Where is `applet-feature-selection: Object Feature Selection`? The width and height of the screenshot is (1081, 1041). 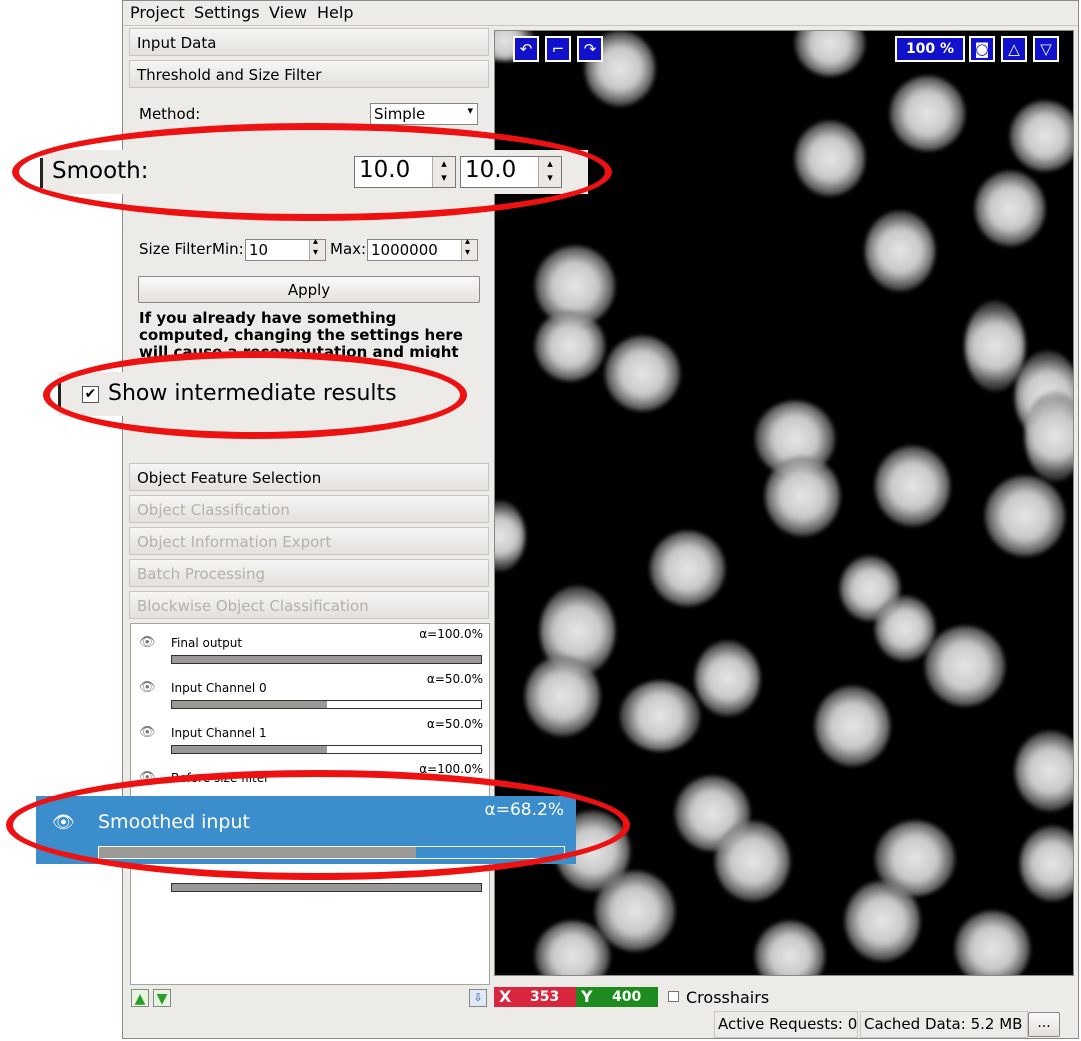
applet-feature-selection: Object Feature Selection is located at coordinates (309, 477).